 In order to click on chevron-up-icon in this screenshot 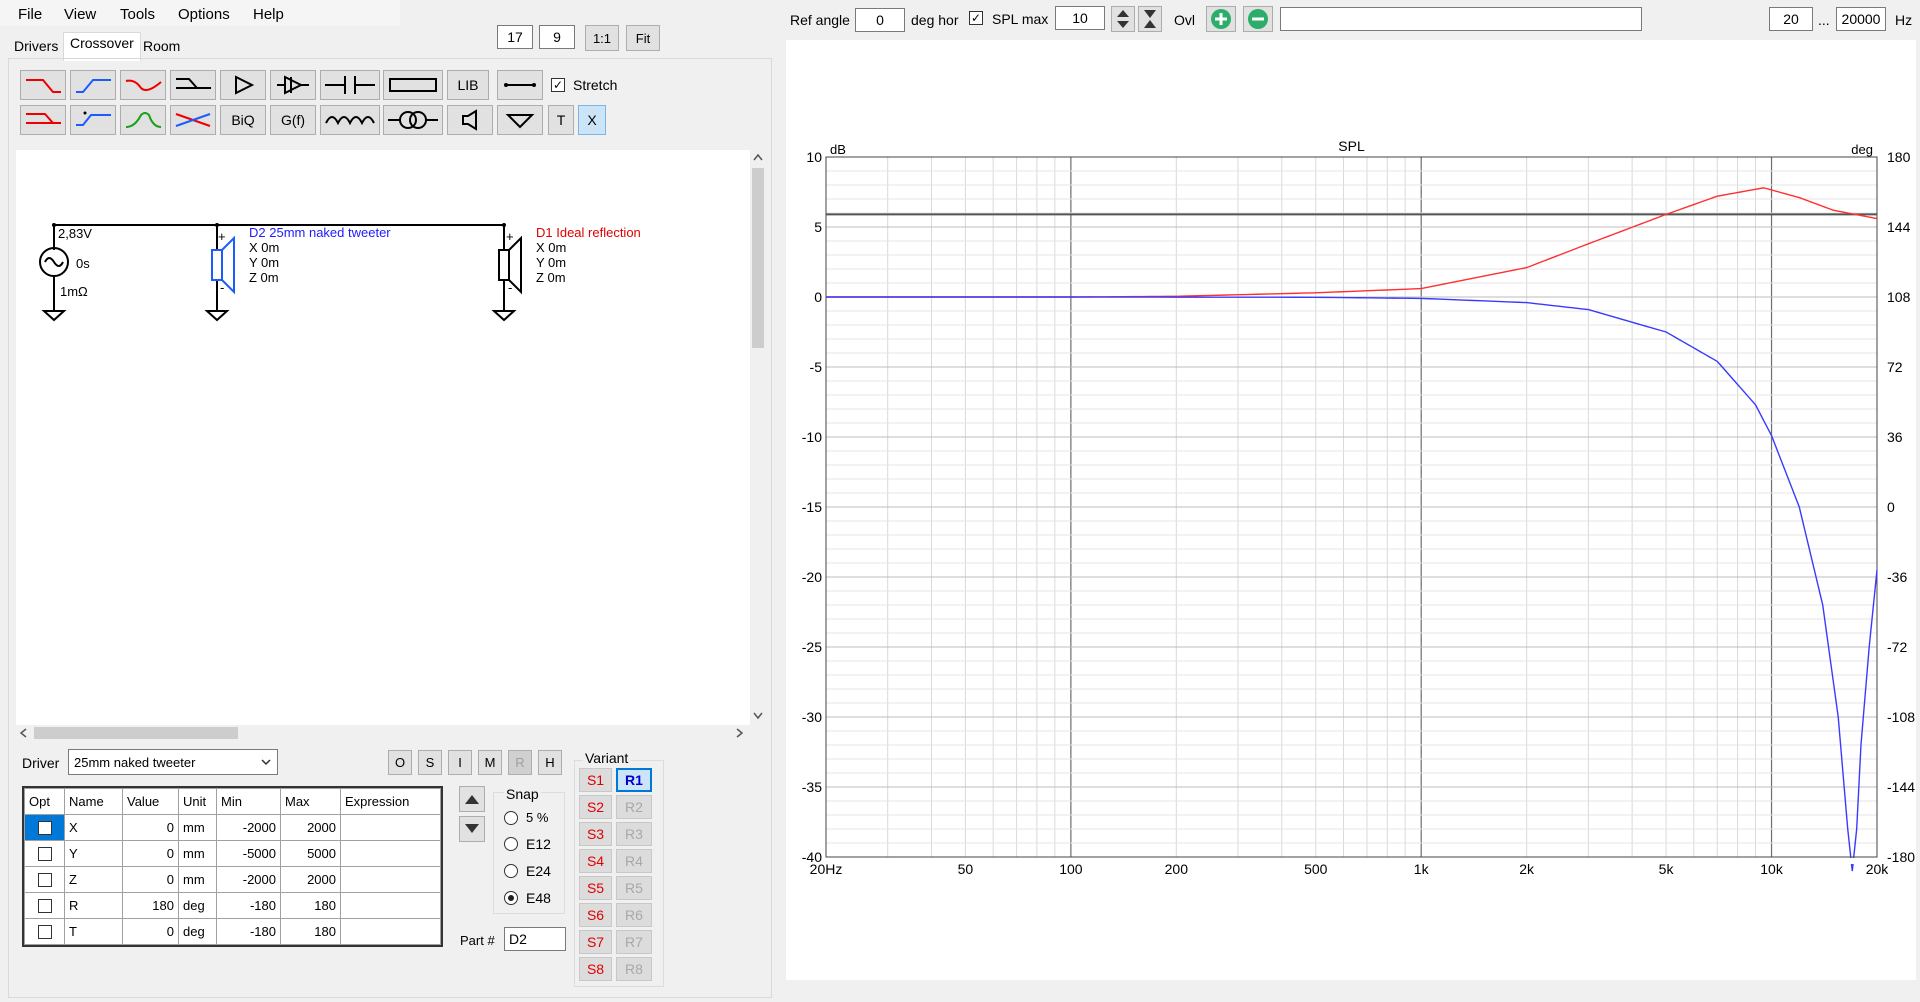, I will do `click(758, 157)`.